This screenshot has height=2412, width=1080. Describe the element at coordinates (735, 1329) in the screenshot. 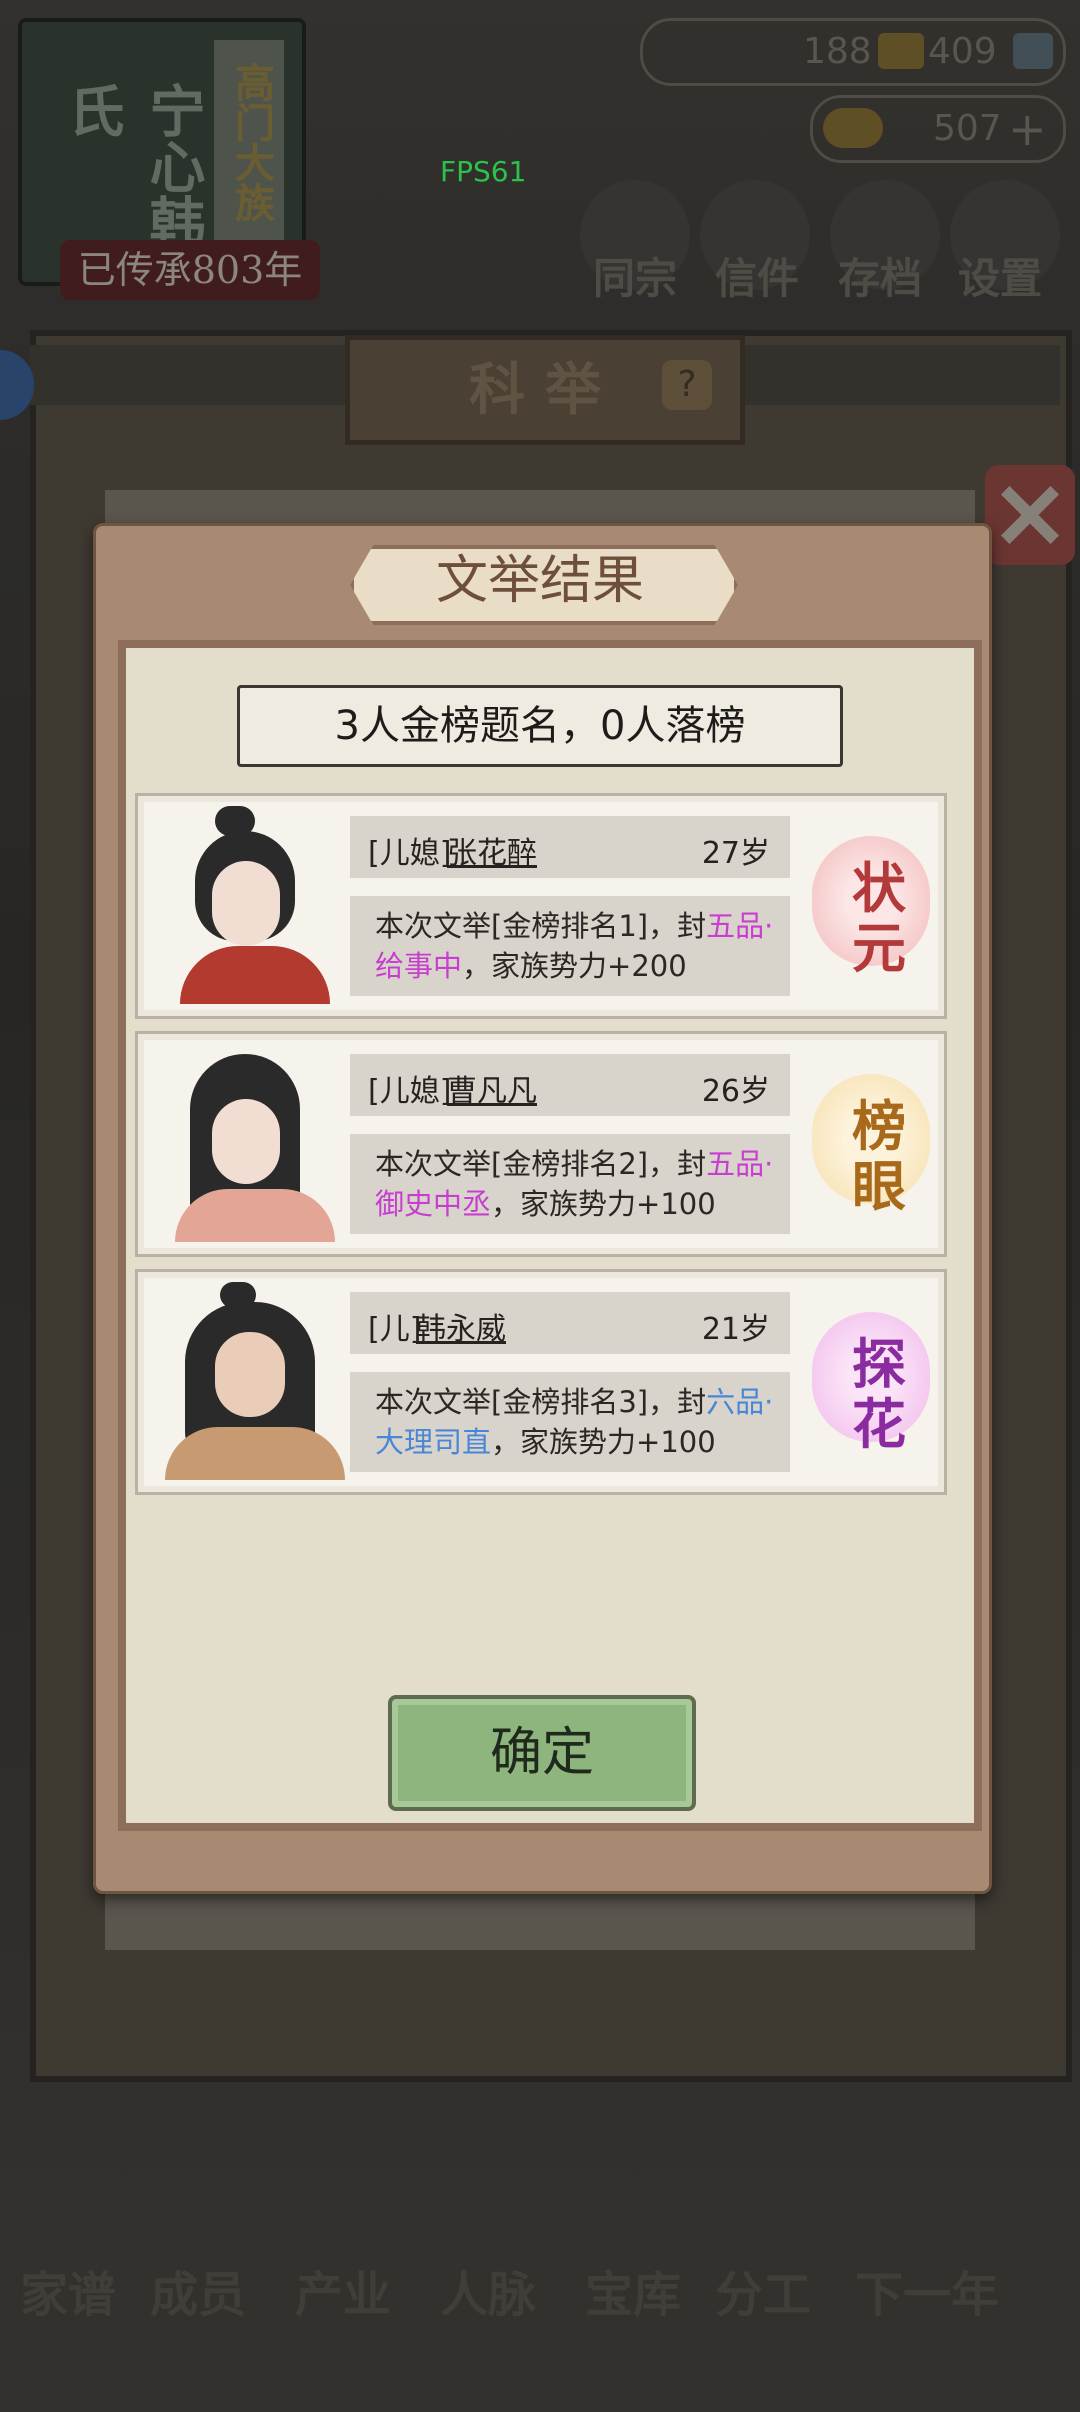

I see `person-age: 21岁` at that location.